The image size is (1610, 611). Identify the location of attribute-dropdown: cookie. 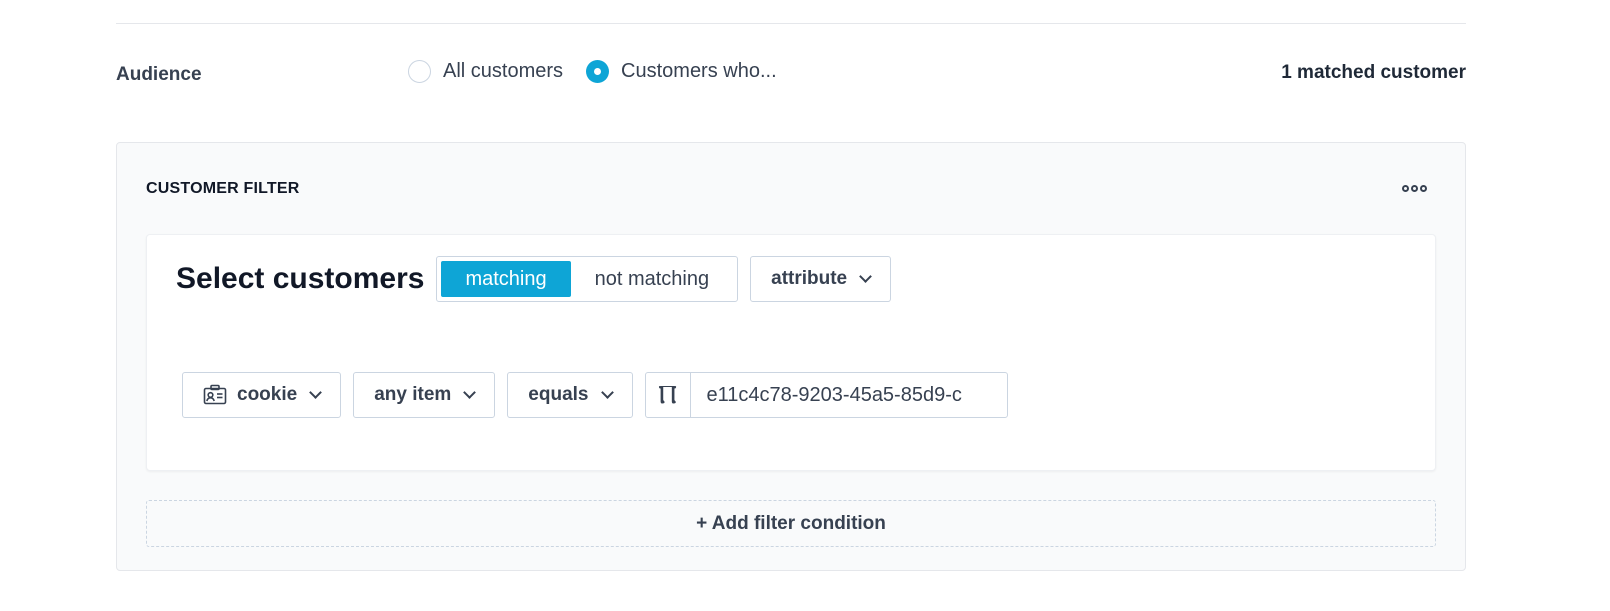
(262, 395).